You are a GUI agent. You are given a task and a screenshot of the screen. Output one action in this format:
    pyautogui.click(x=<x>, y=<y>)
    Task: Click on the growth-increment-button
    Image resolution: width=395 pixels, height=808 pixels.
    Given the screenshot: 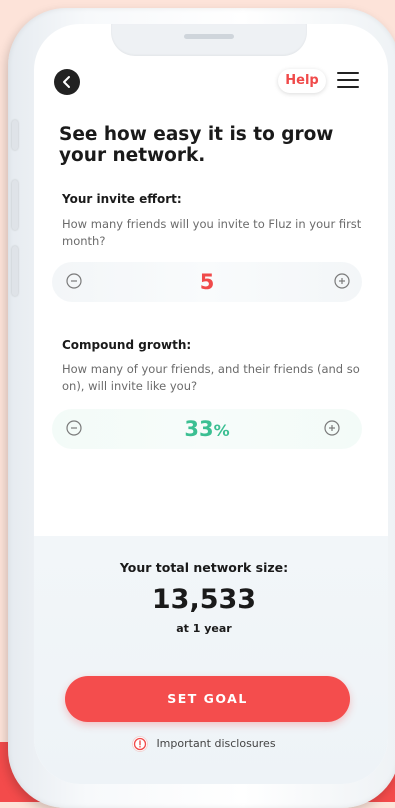 What is the action you would take?
    pyautogui.click(x=332, y=428)
    